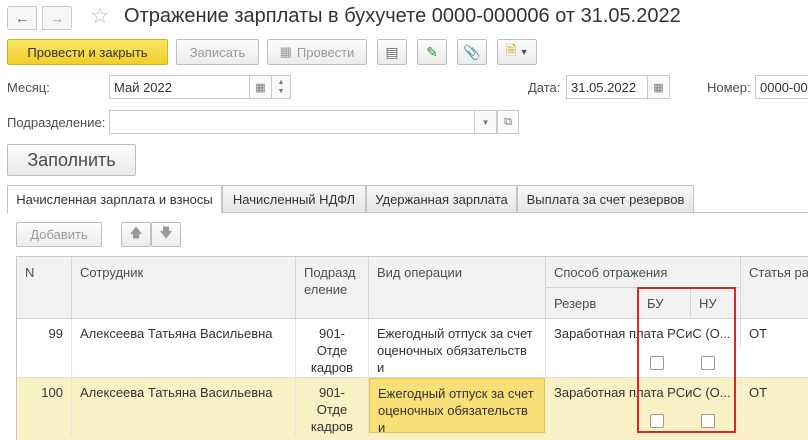 This screenshot has width=808, height=440. Describe the element at coordinates (511, 50) in the screenshot. I see `document-icon: 🗎` at that location.